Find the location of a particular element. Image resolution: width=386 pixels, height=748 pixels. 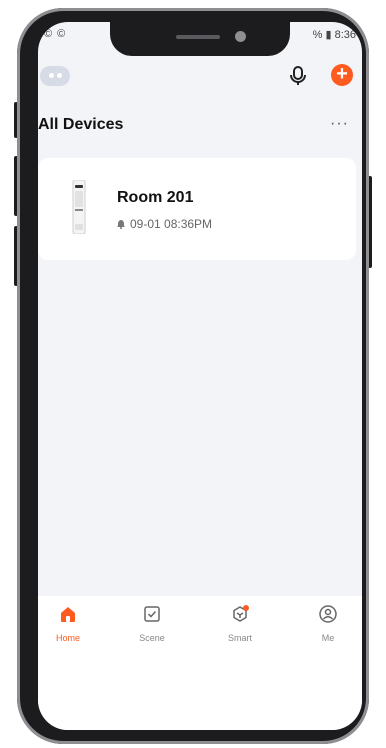

bell-icon is located at coordinates (121, 224).